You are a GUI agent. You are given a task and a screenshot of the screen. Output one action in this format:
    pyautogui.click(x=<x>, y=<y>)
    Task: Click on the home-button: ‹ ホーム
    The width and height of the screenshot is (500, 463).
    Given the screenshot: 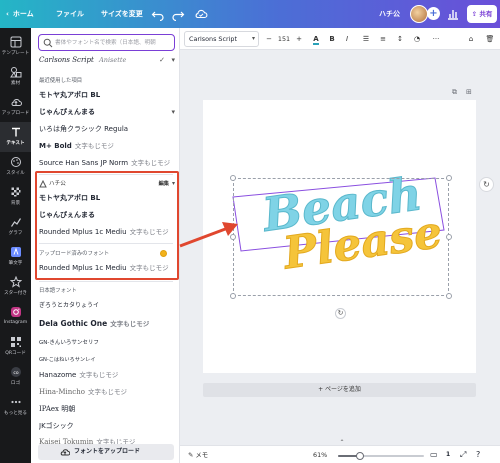 What is the action you would take?
    pyautogui.click(x=20, y=14)
    